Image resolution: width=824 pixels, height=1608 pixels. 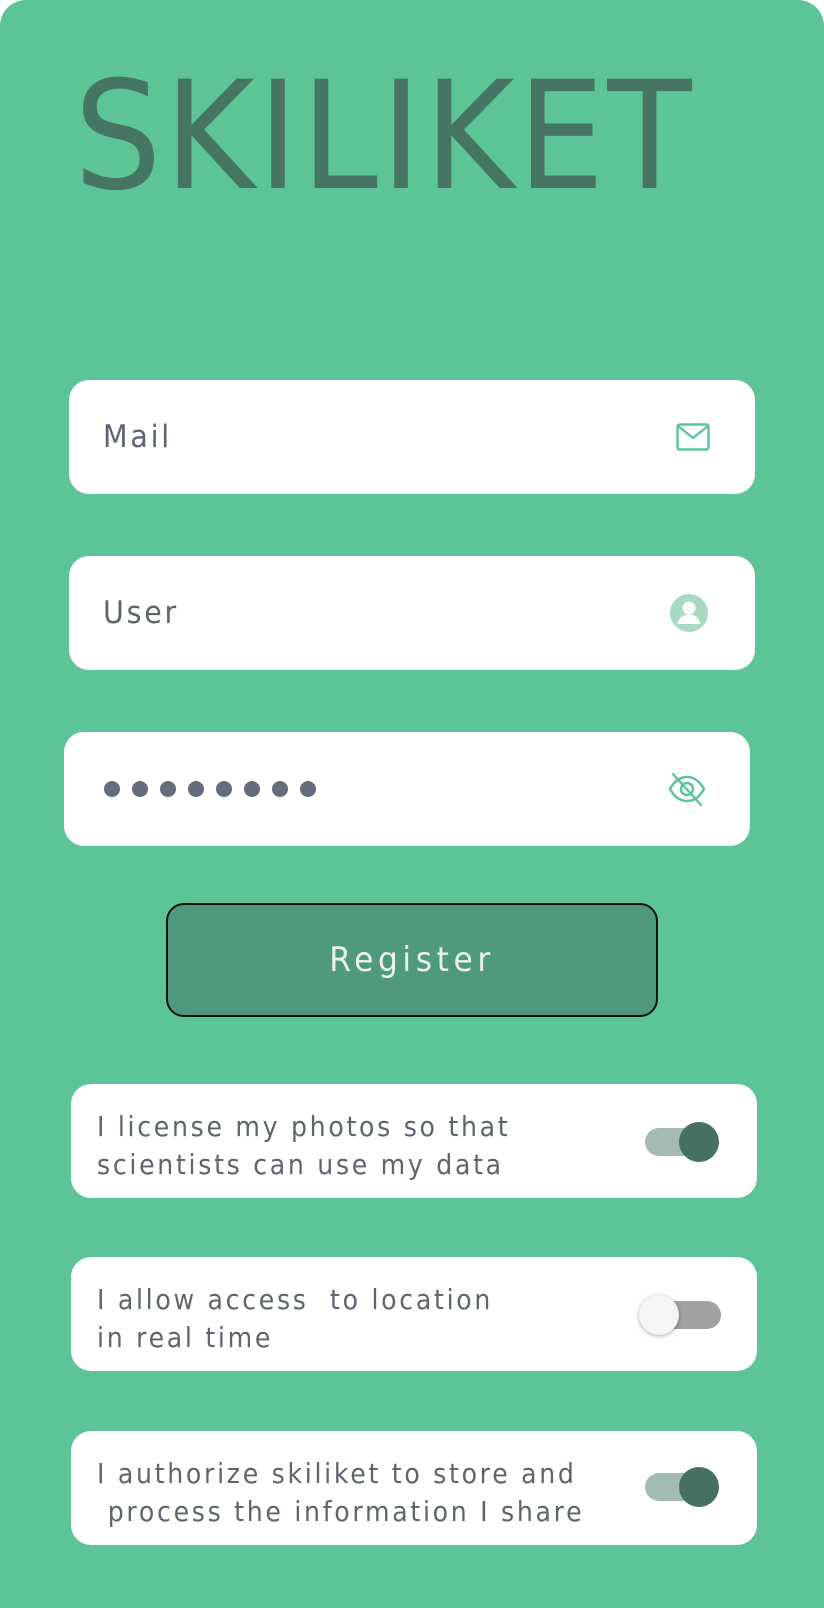 I want to click on eye-off-icon, so click(x=687, y=789).